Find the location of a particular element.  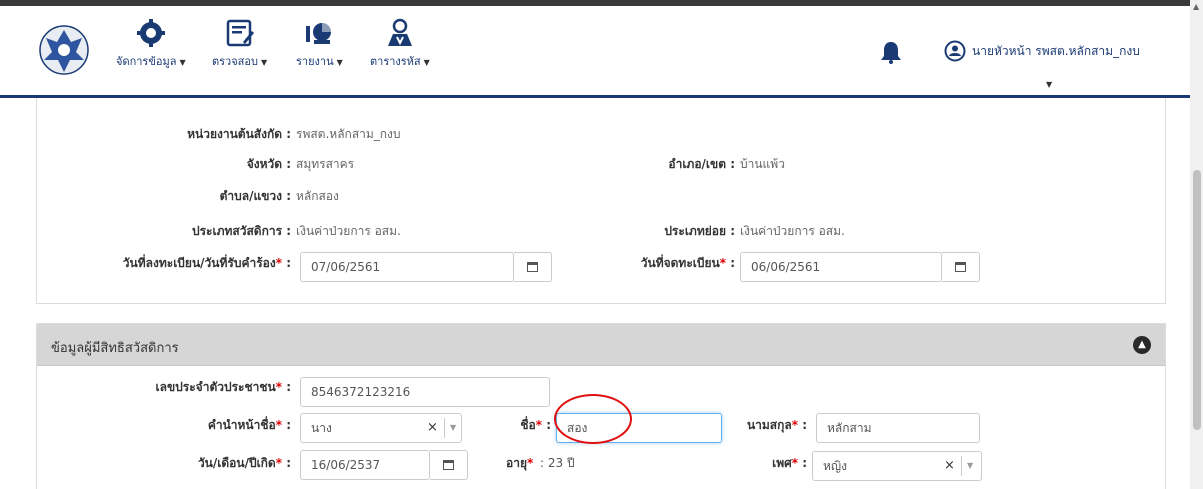

regdate-input: 07/06/2561 is located at coordinates (407, 267).